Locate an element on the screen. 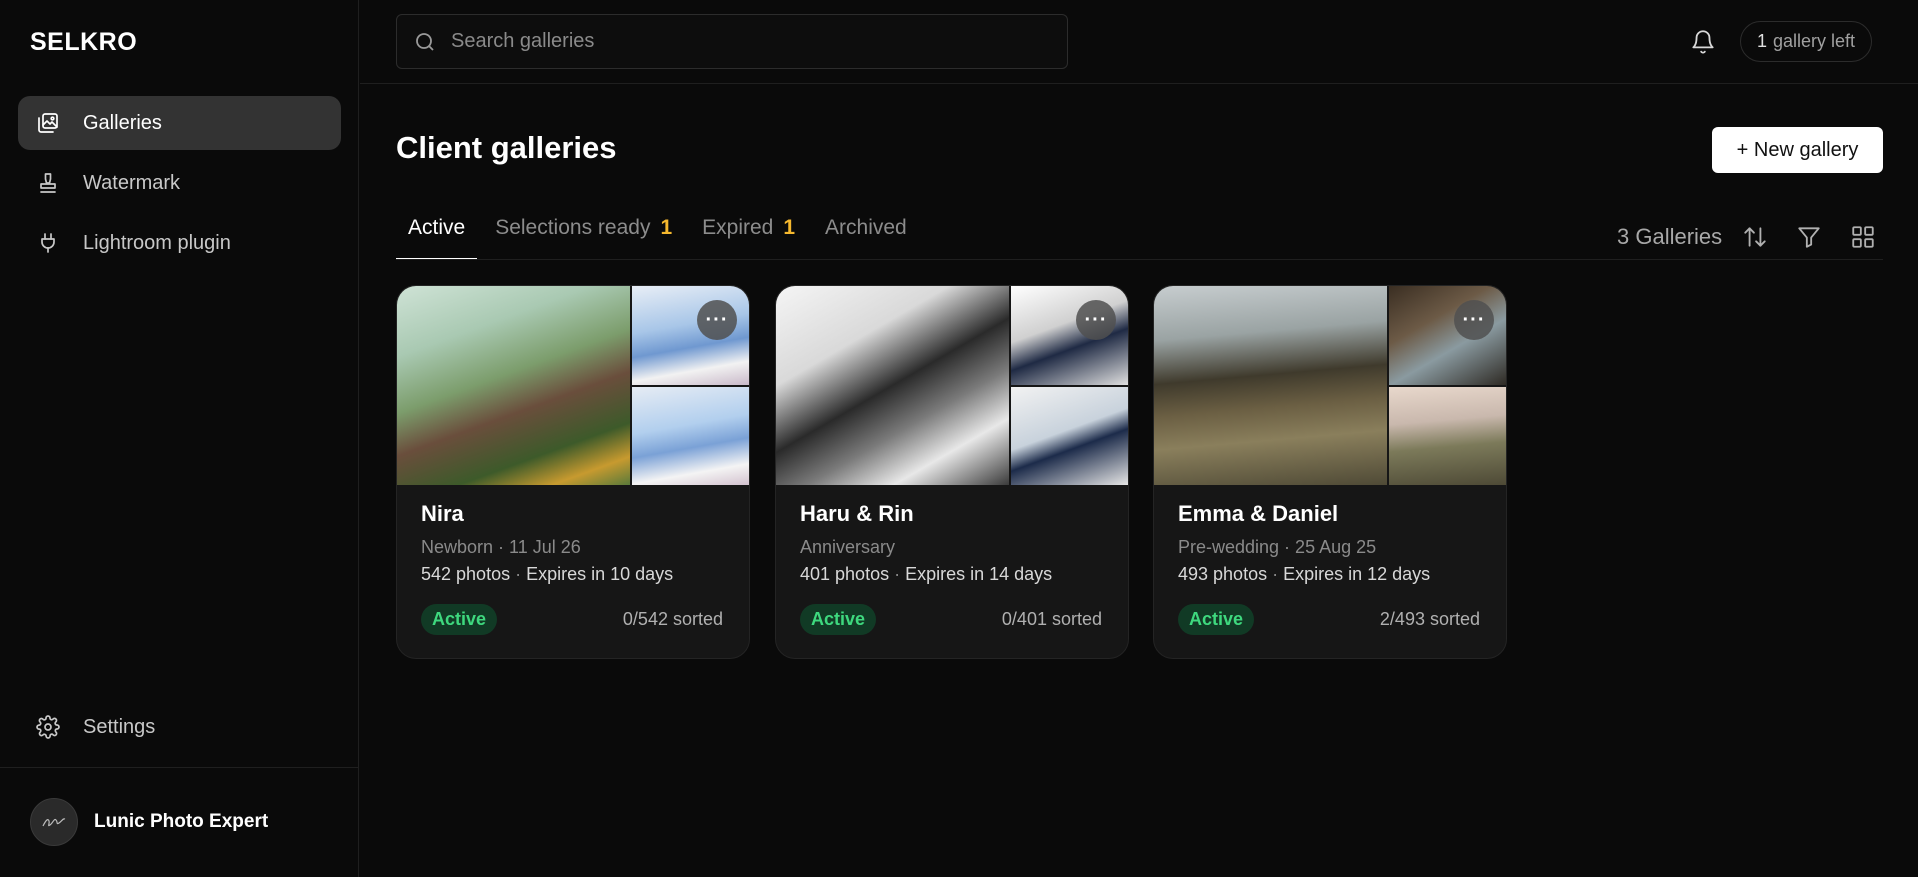  gallery-expiry: Expires in 10 days is located at coordinates (600, 574).